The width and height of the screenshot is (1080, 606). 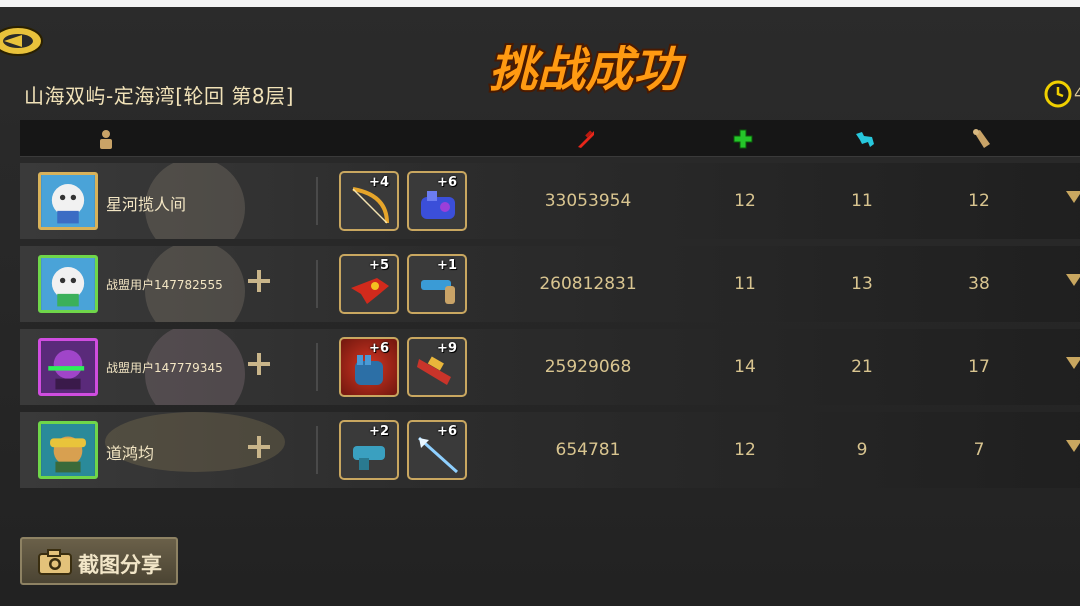 I want to click on player-row-3: 战盟用户147779345 +6 +9 25929068 14 21 17, so click(x=550, y=367).